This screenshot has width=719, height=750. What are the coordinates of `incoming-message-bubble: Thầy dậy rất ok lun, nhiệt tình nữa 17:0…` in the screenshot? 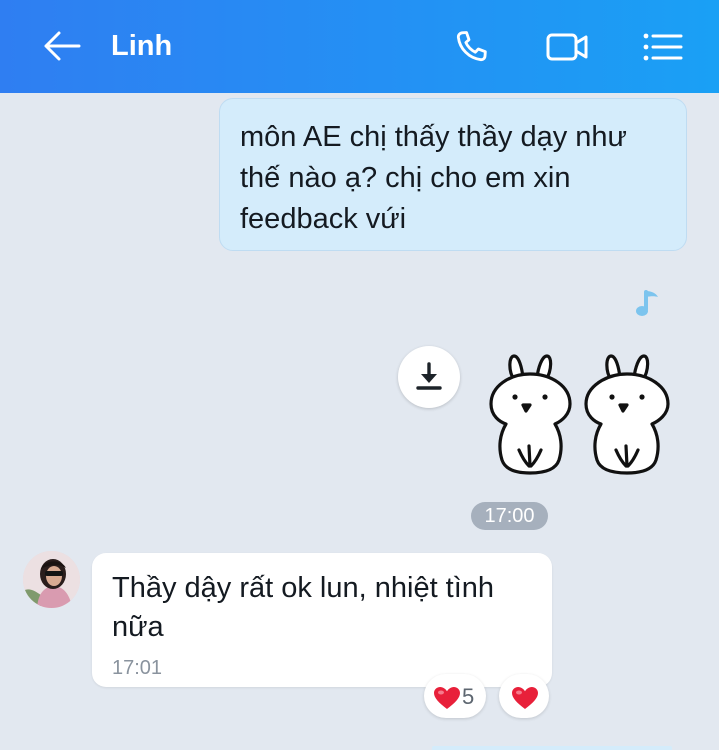 It's located at (322, 620).